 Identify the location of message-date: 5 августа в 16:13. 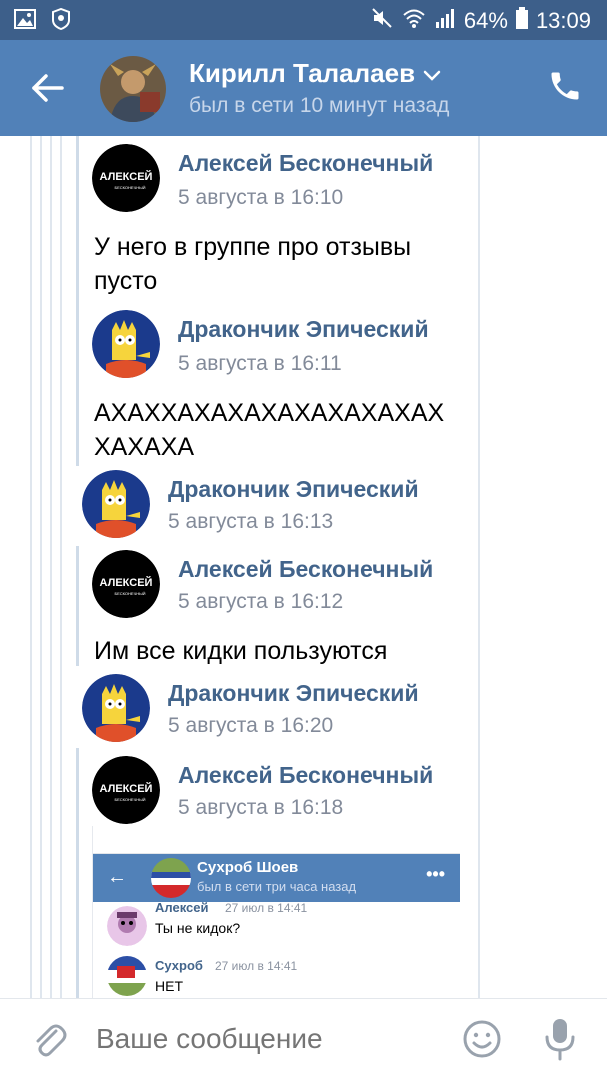
(251, 521).